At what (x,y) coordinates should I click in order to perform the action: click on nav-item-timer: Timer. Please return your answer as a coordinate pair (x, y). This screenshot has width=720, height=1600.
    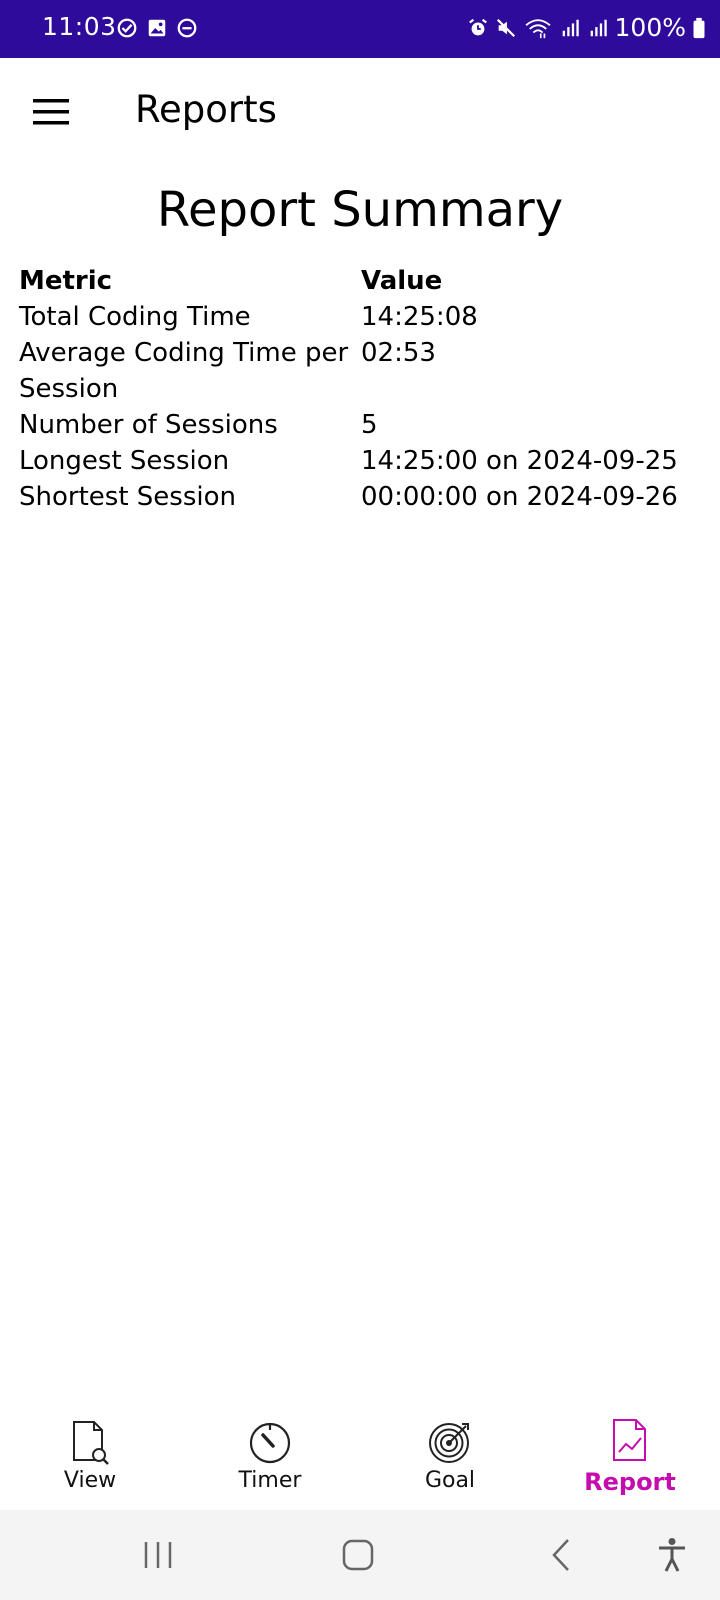
    Looking at the image, I should click on (270, 1460).